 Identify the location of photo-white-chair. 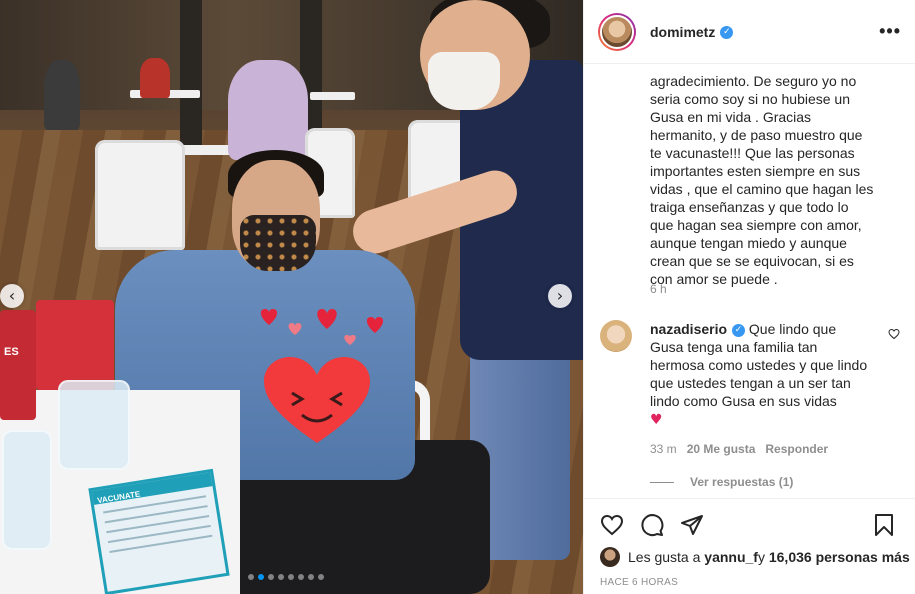
(140, 195).